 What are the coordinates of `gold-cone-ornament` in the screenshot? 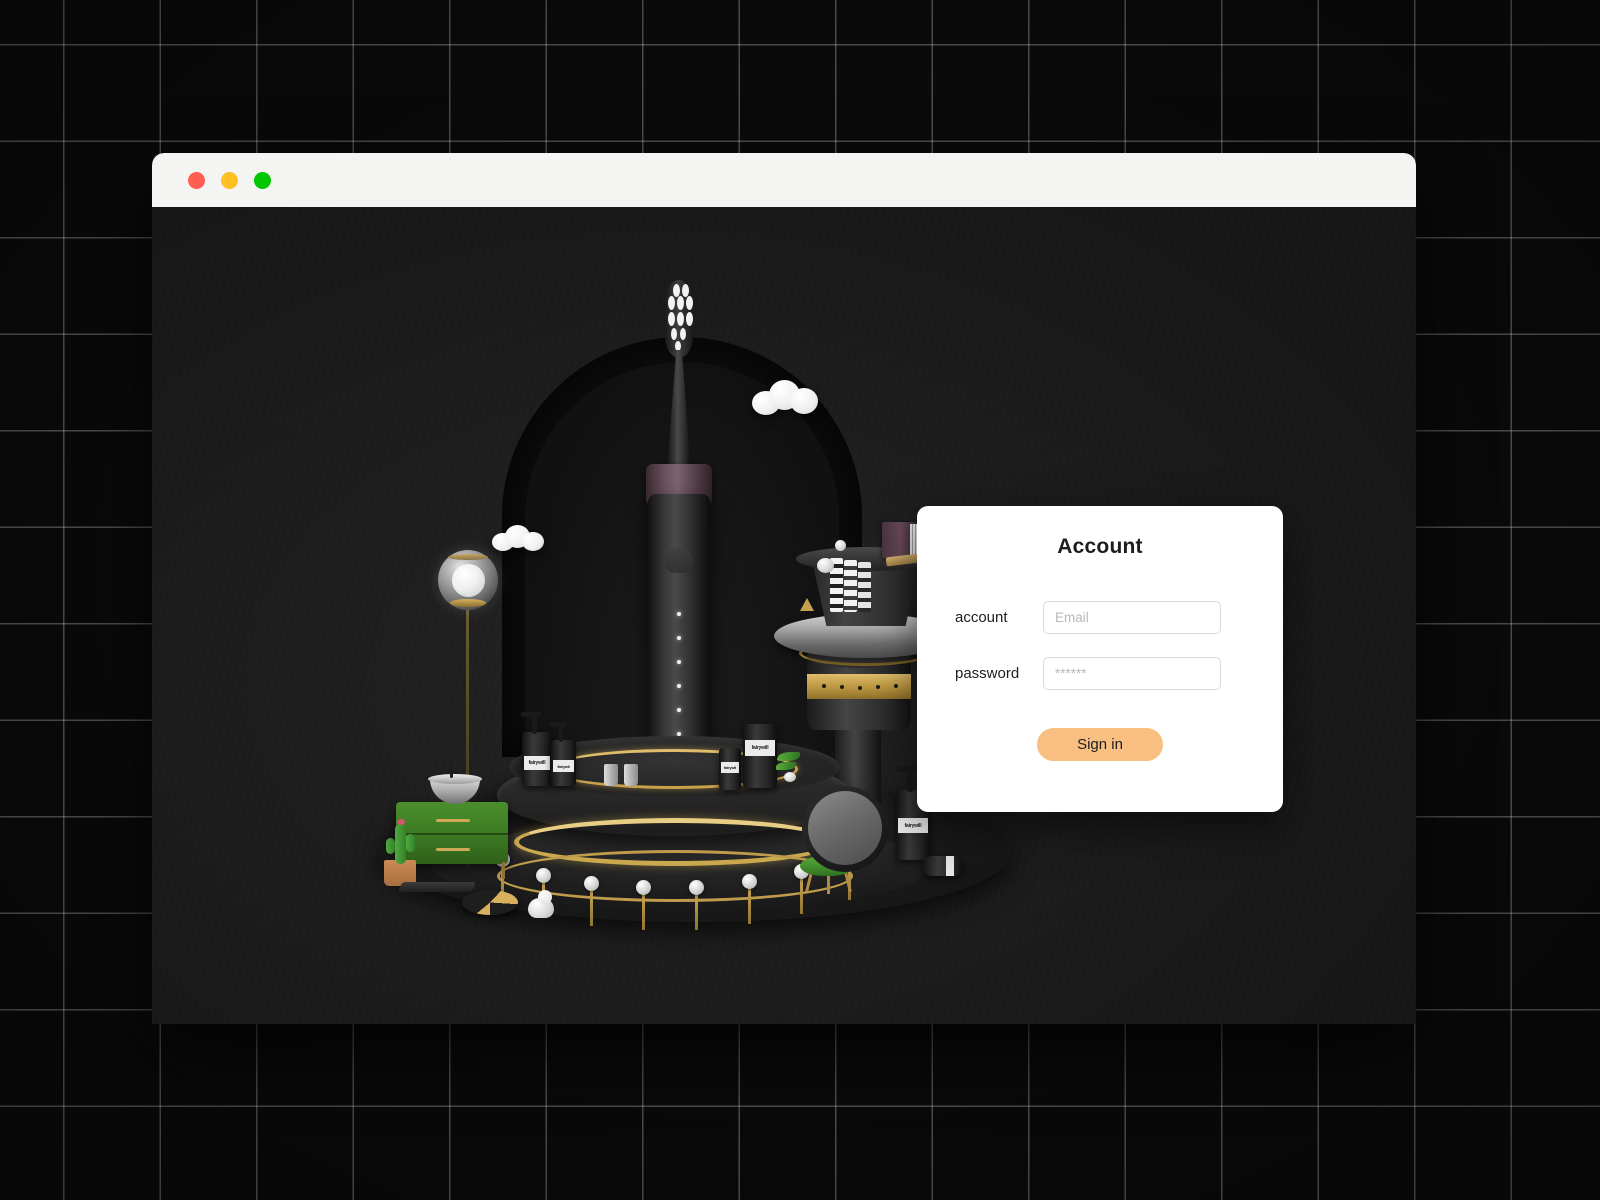 It's located at (807, 604).